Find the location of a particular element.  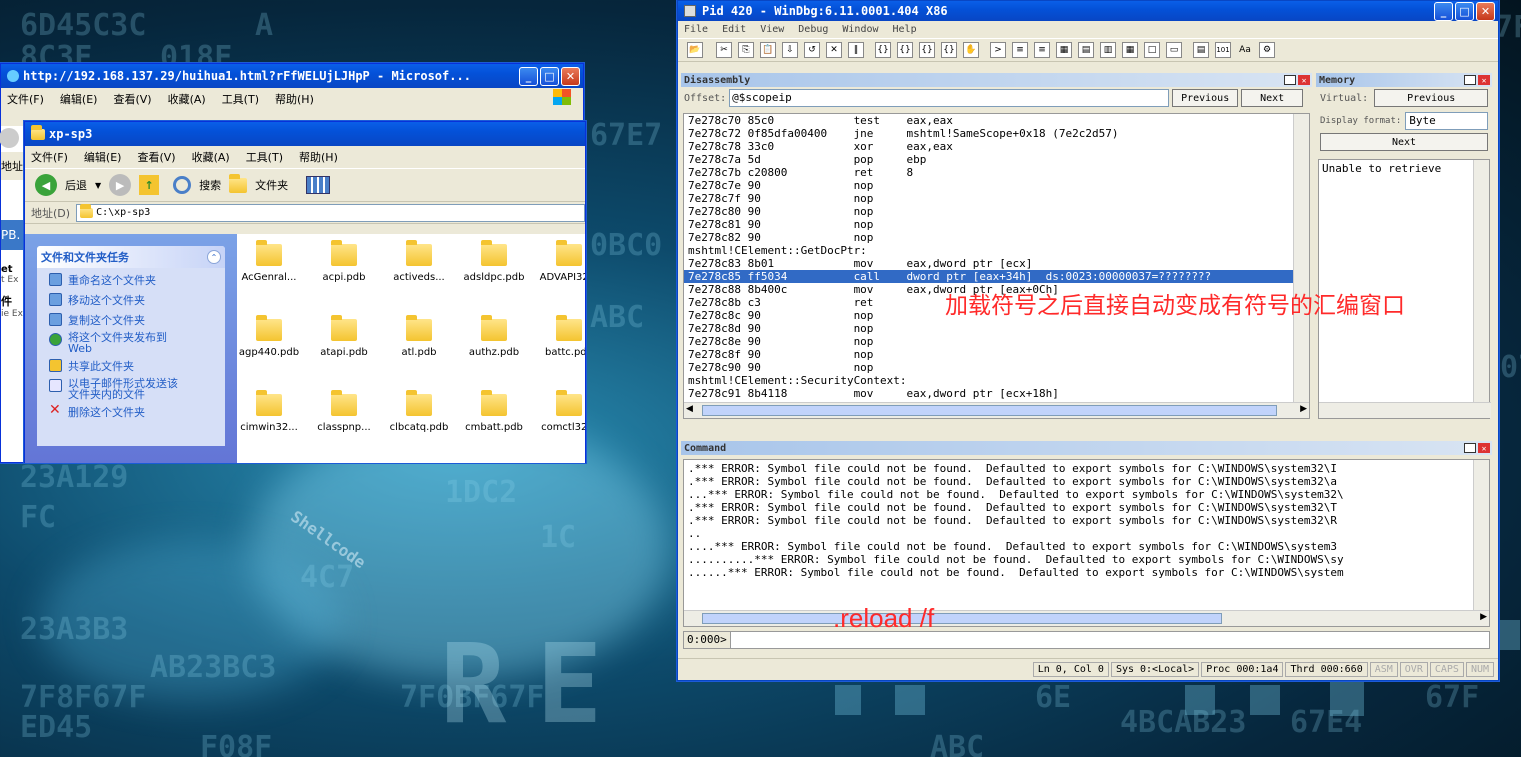

menu-help: Help is located at coordinates (905, 29).